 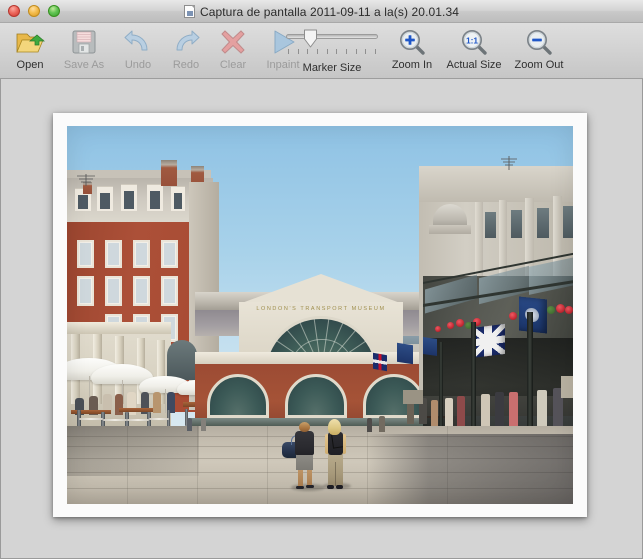 I want to click on open-button: Open, so click(x=30, y=51).